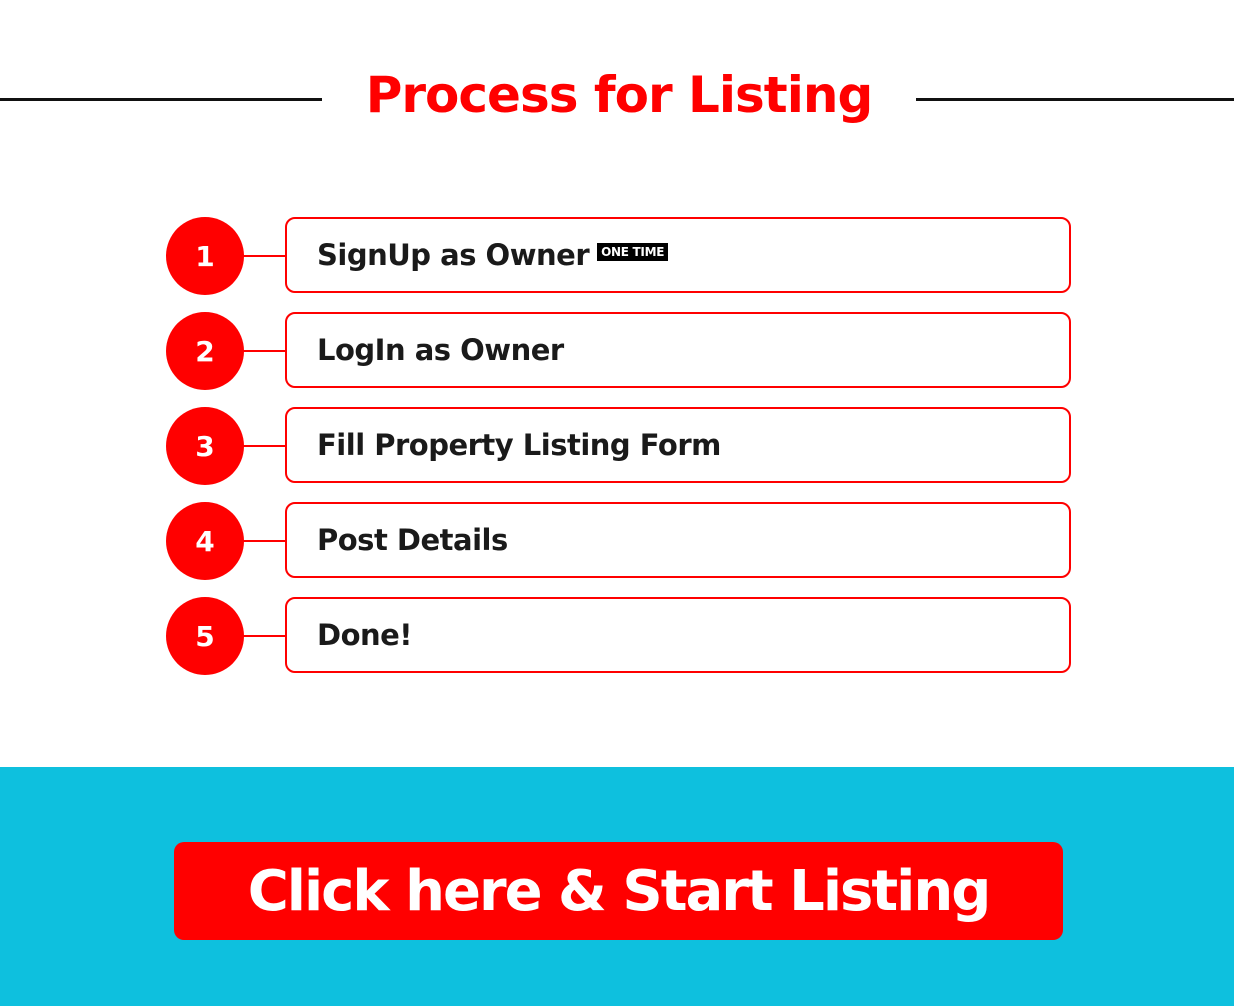  Describe the element at coordinates (678, 635) in the screenshot. I see `step-card: Done!` at that location.